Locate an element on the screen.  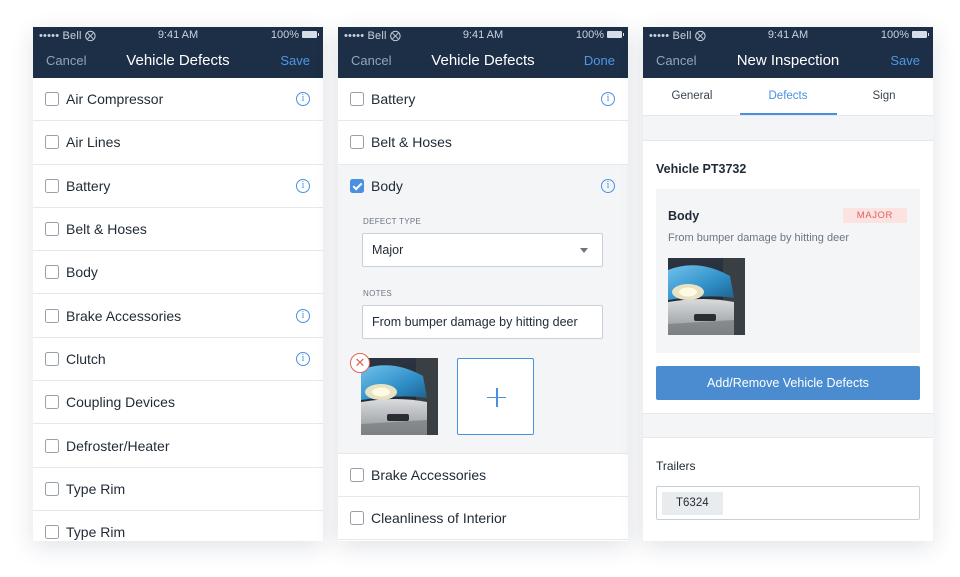
list-item: Brake Accessories is located at coordinates (483, 475).